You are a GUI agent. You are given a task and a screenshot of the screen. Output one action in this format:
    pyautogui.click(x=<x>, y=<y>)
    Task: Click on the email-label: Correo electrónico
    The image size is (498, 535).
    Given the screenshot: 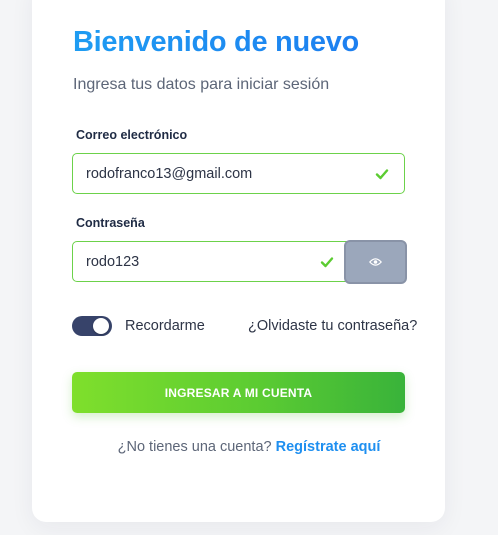 What is the action you would take?
    pyautogui.click(x=132, y=135)
    